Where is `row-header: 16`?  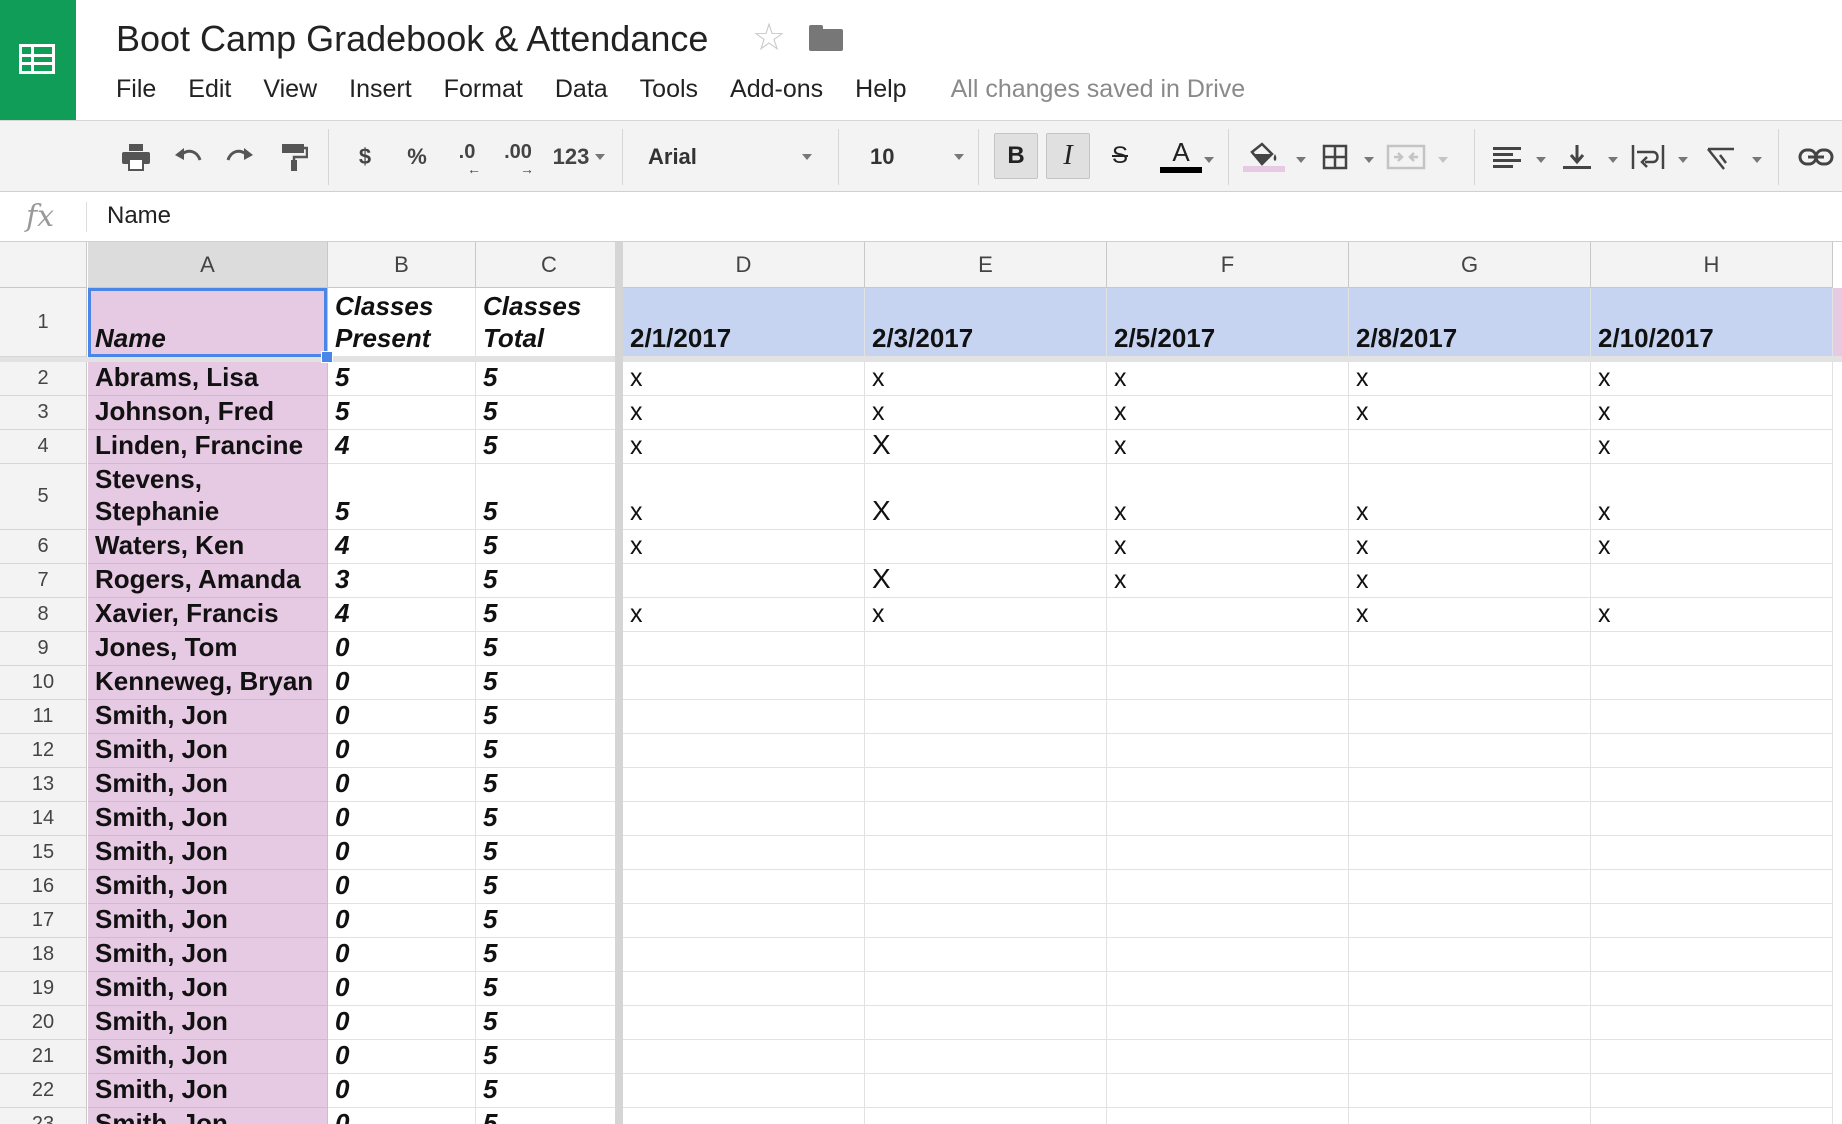
row-header: 16 is located at coordinates (43, 887).